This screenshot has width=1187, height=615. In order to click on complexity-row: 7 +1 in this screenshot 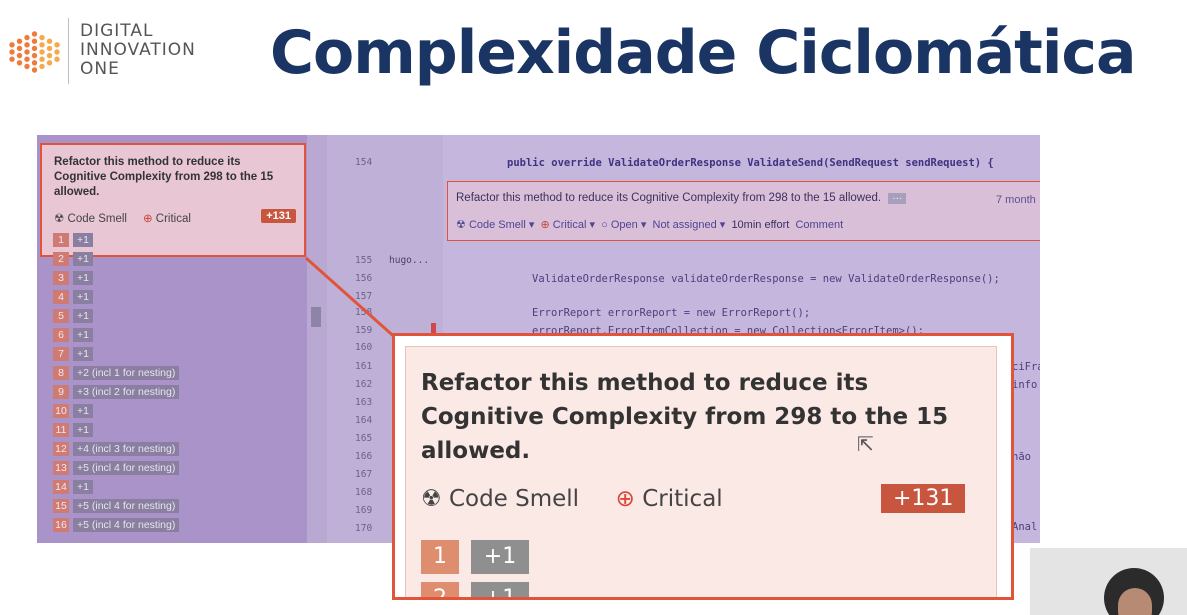, I will do `click(73, 354)`.